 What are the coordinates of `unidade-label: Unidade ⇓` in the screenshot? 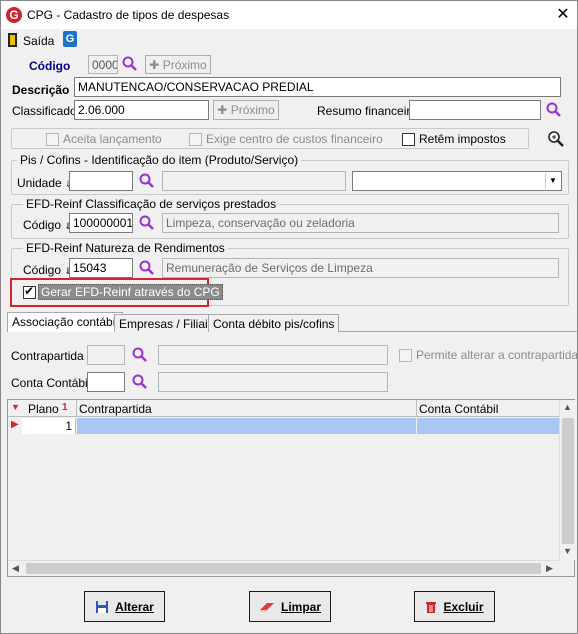 It's located at (45, 183).